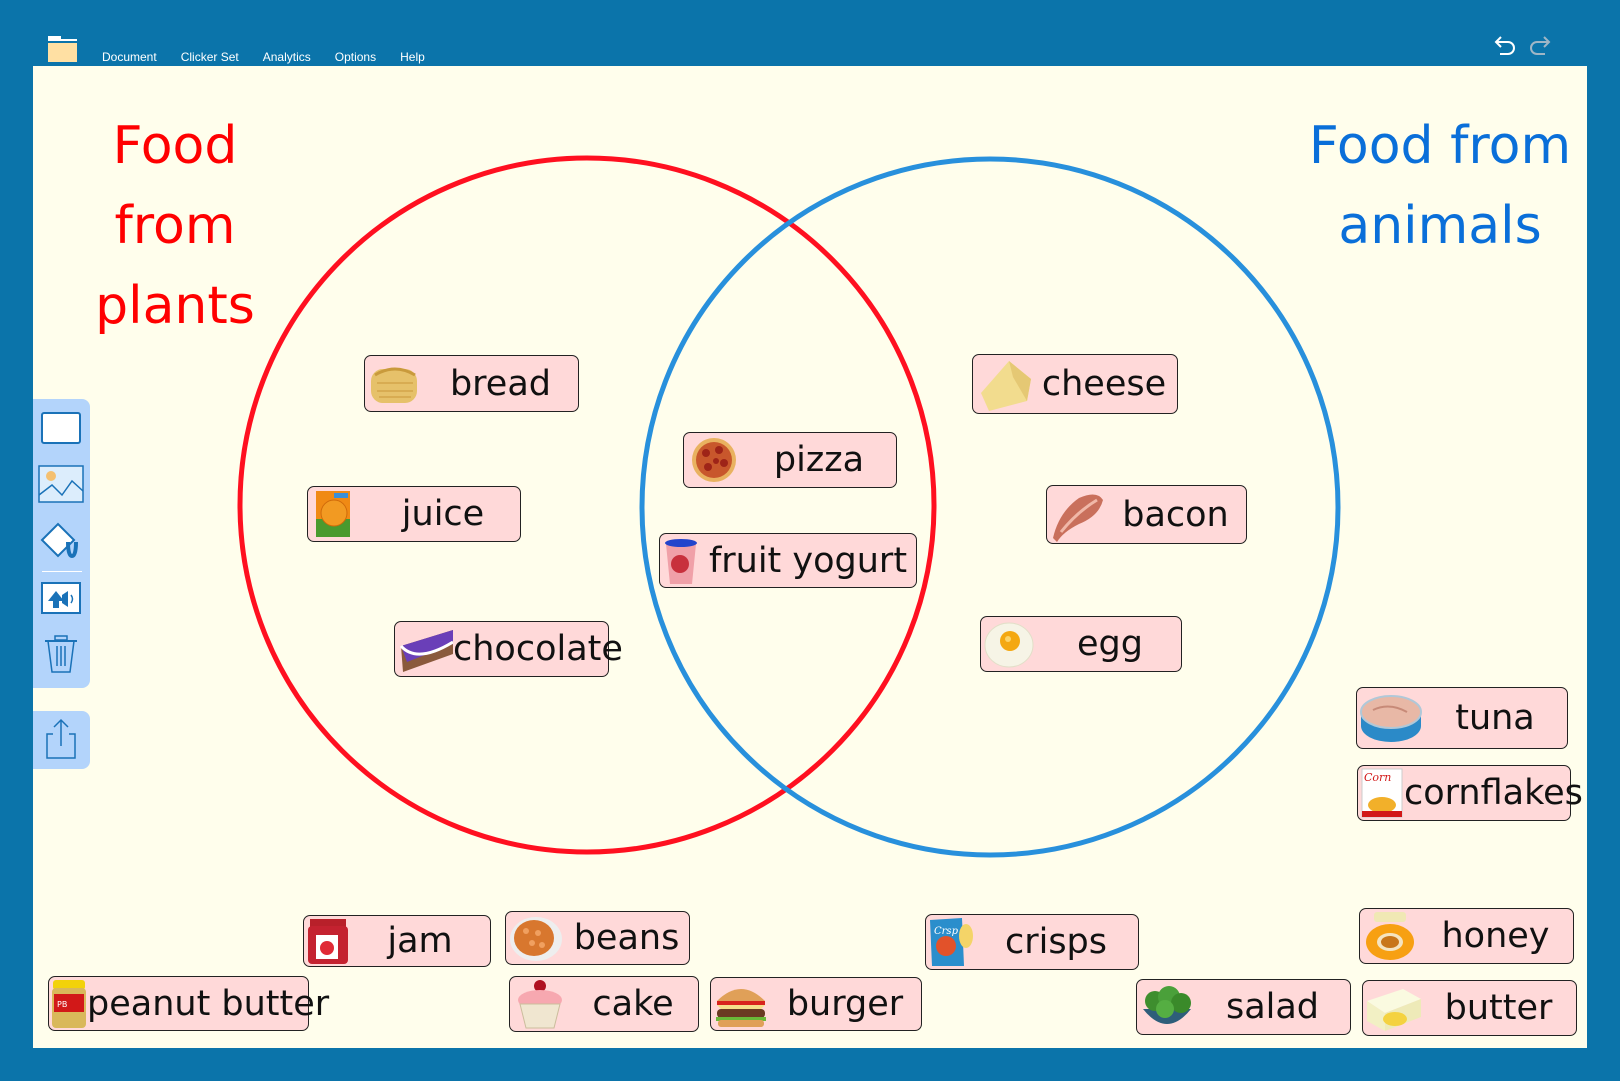 This screenshot has width=1620, height=1081. What do you see at coordinates (536, 938) in the screenshot?
I see `beans-icon` at bounding box center [536, 938].